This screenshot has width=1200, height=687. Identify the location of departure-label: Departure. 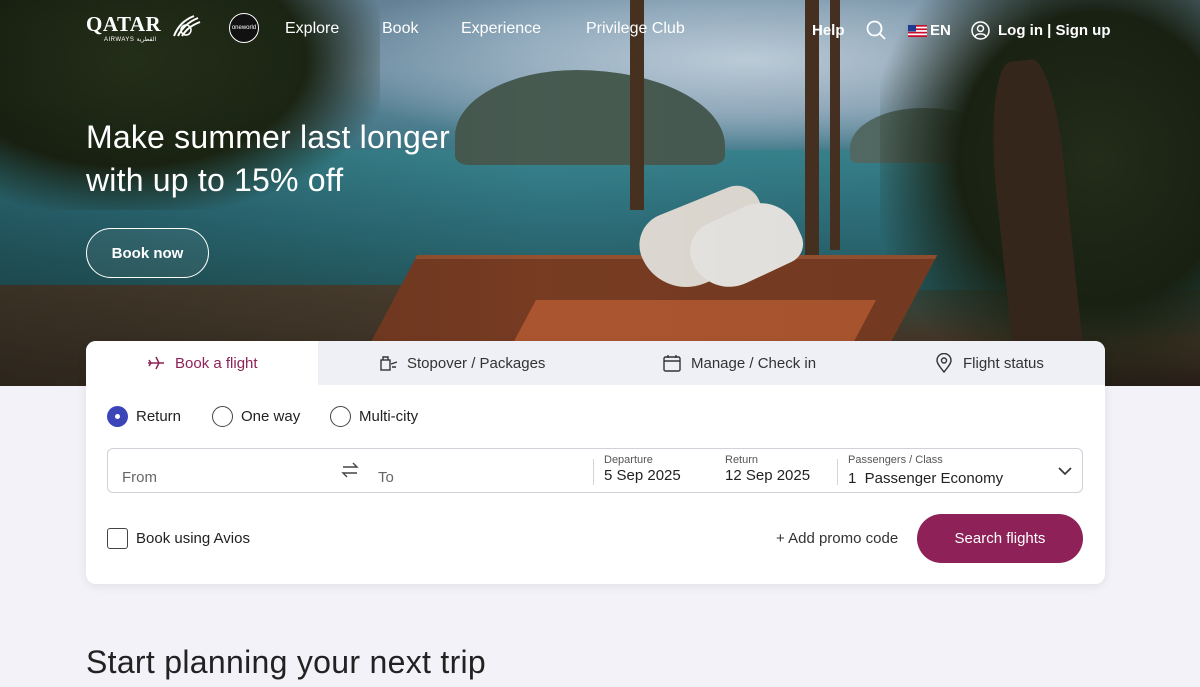
(628, 460).